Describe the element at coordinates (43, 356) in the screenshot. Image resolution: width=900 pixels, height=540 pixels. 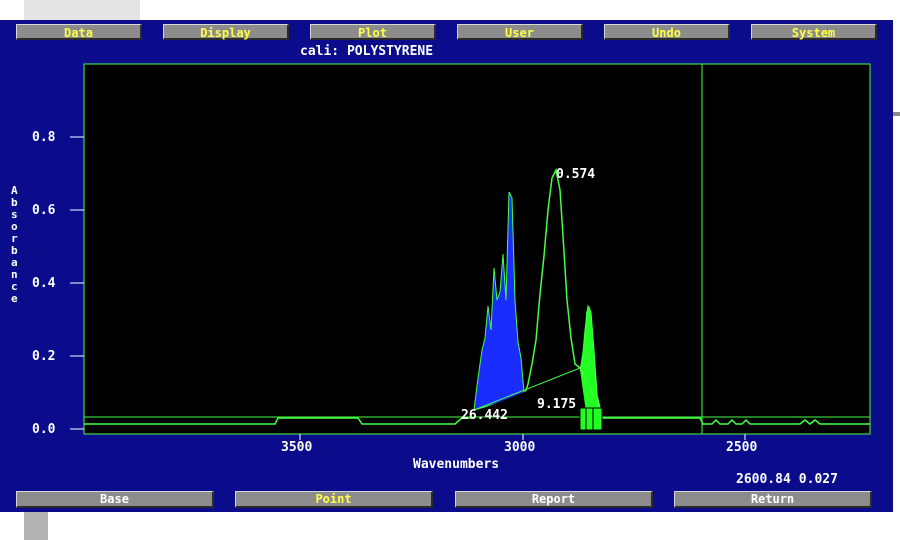
I see `y-tick-label: 0.2` at that location.